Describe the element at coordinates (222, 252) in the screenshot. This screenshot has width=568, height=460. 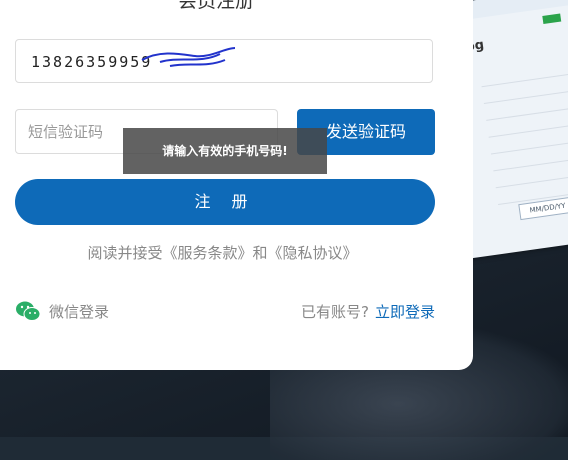
I see `terms-text: 阅读并接受《服务条款》和《隐私协议》` at that location.